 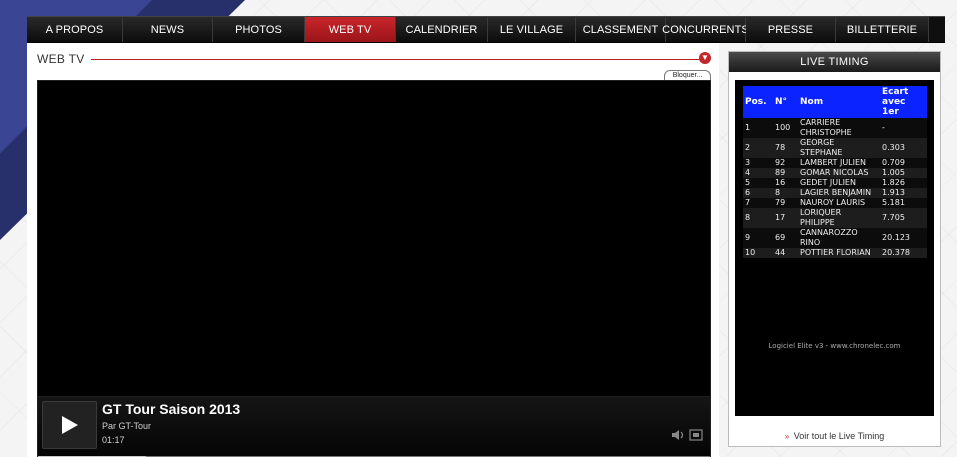 What do you see at coordinates (785, 163) in the screenshot?
I see `cell-num: 92` at bounding box center [785, 163].